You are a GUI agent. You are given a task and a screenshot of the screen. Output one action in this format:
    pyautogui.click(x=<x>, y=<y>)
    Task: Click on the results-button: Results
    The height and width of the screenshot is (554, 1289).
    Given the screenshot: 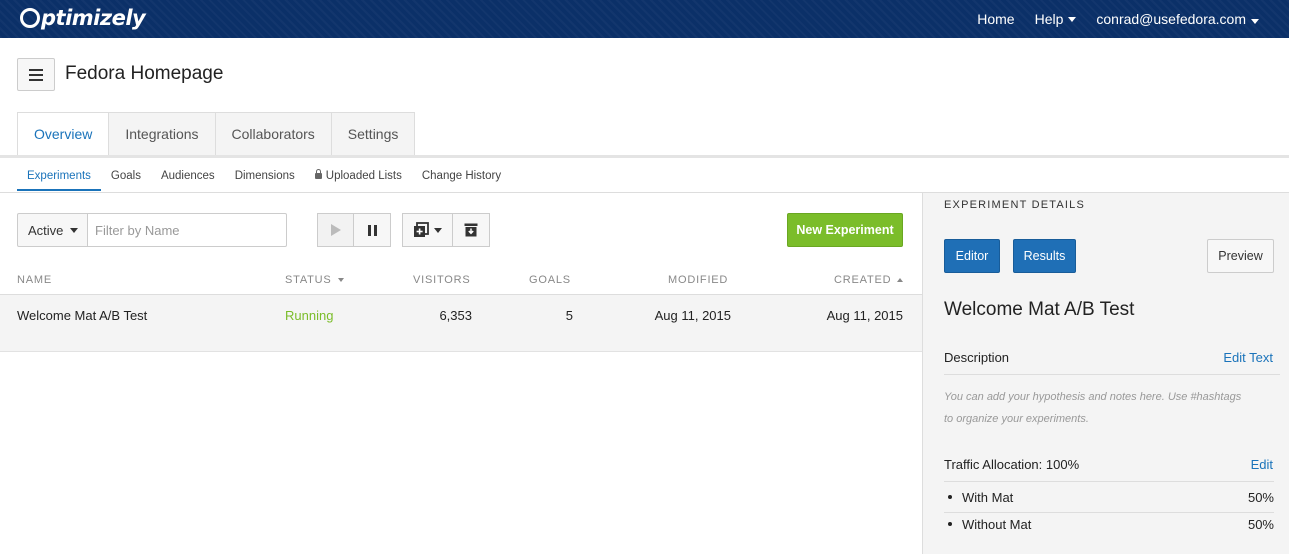 What is the action you would take?
    pyautogui.click(x=1044, y=256)
    